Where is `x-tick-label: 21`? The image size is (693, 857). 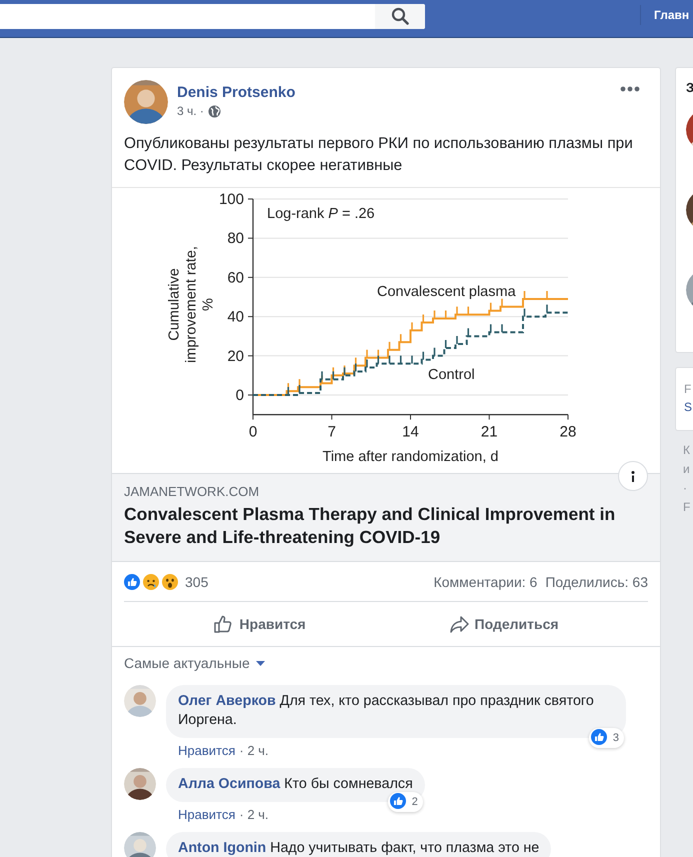
x-tick-label: 21 is located at coordinates (489, 432).